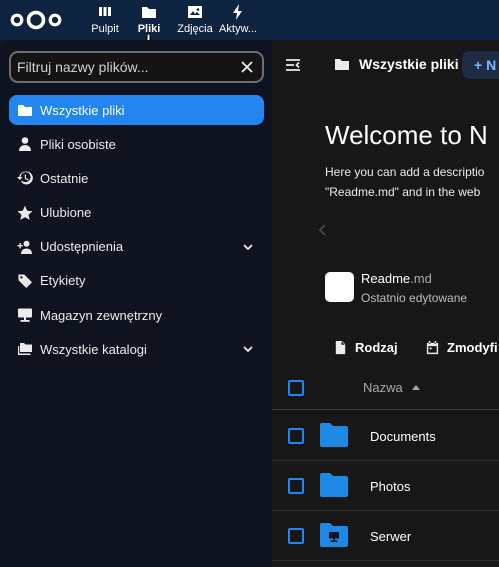 The height and width of the screenshot is (567, 499). Describe the element at coordinates (136, 178) in the screenshot. I see `nav-item-recent: Ostatnie` at that location.